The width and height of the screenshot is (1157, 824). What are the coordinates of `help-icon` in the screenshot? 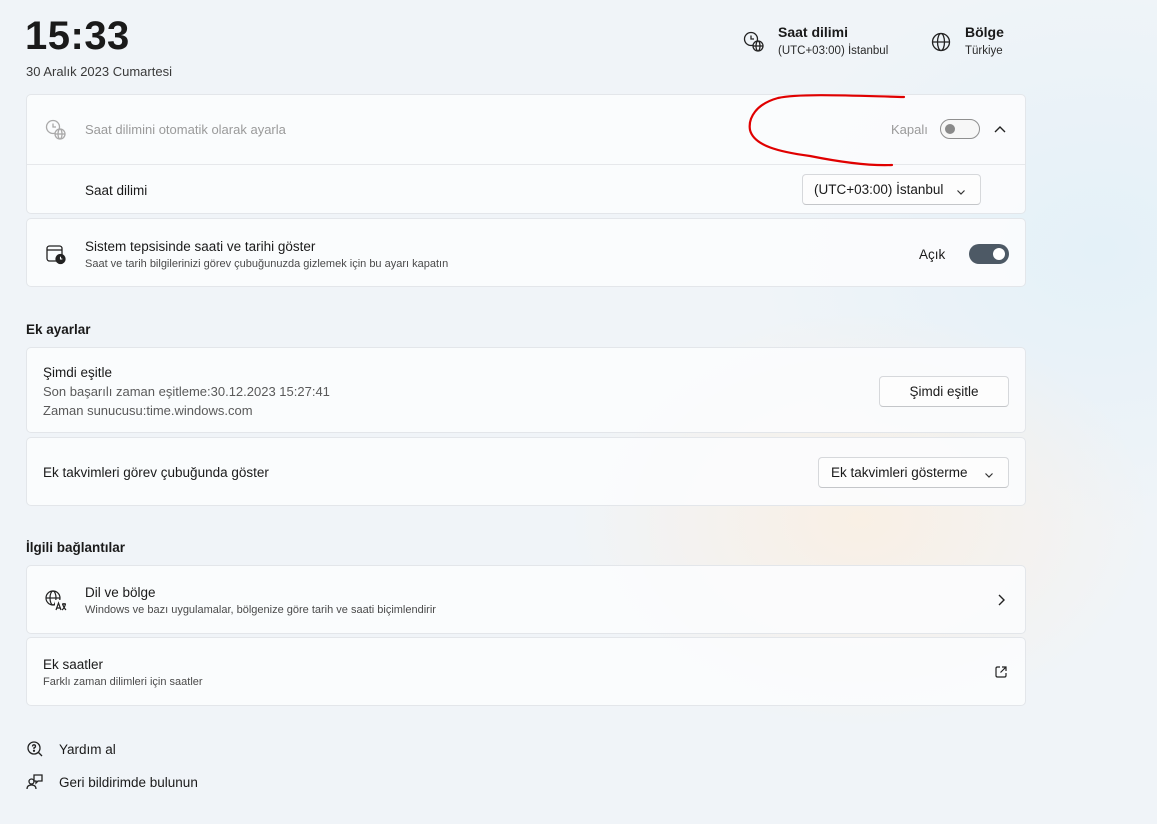 It's located at (35, 749).